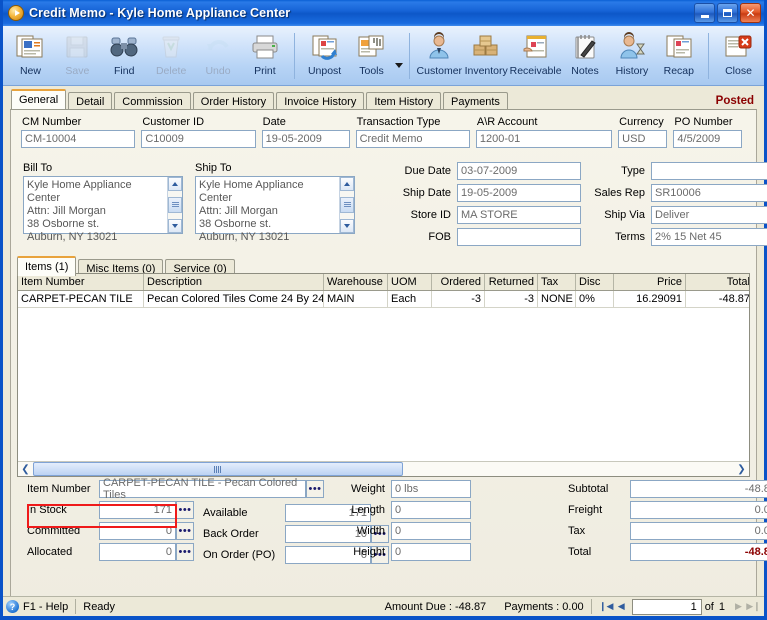 This screenshot has height=620, width=767. Describe the element at coordinates (152, 101) in the screenshot. I see `tab-commission: Commission` at that location.